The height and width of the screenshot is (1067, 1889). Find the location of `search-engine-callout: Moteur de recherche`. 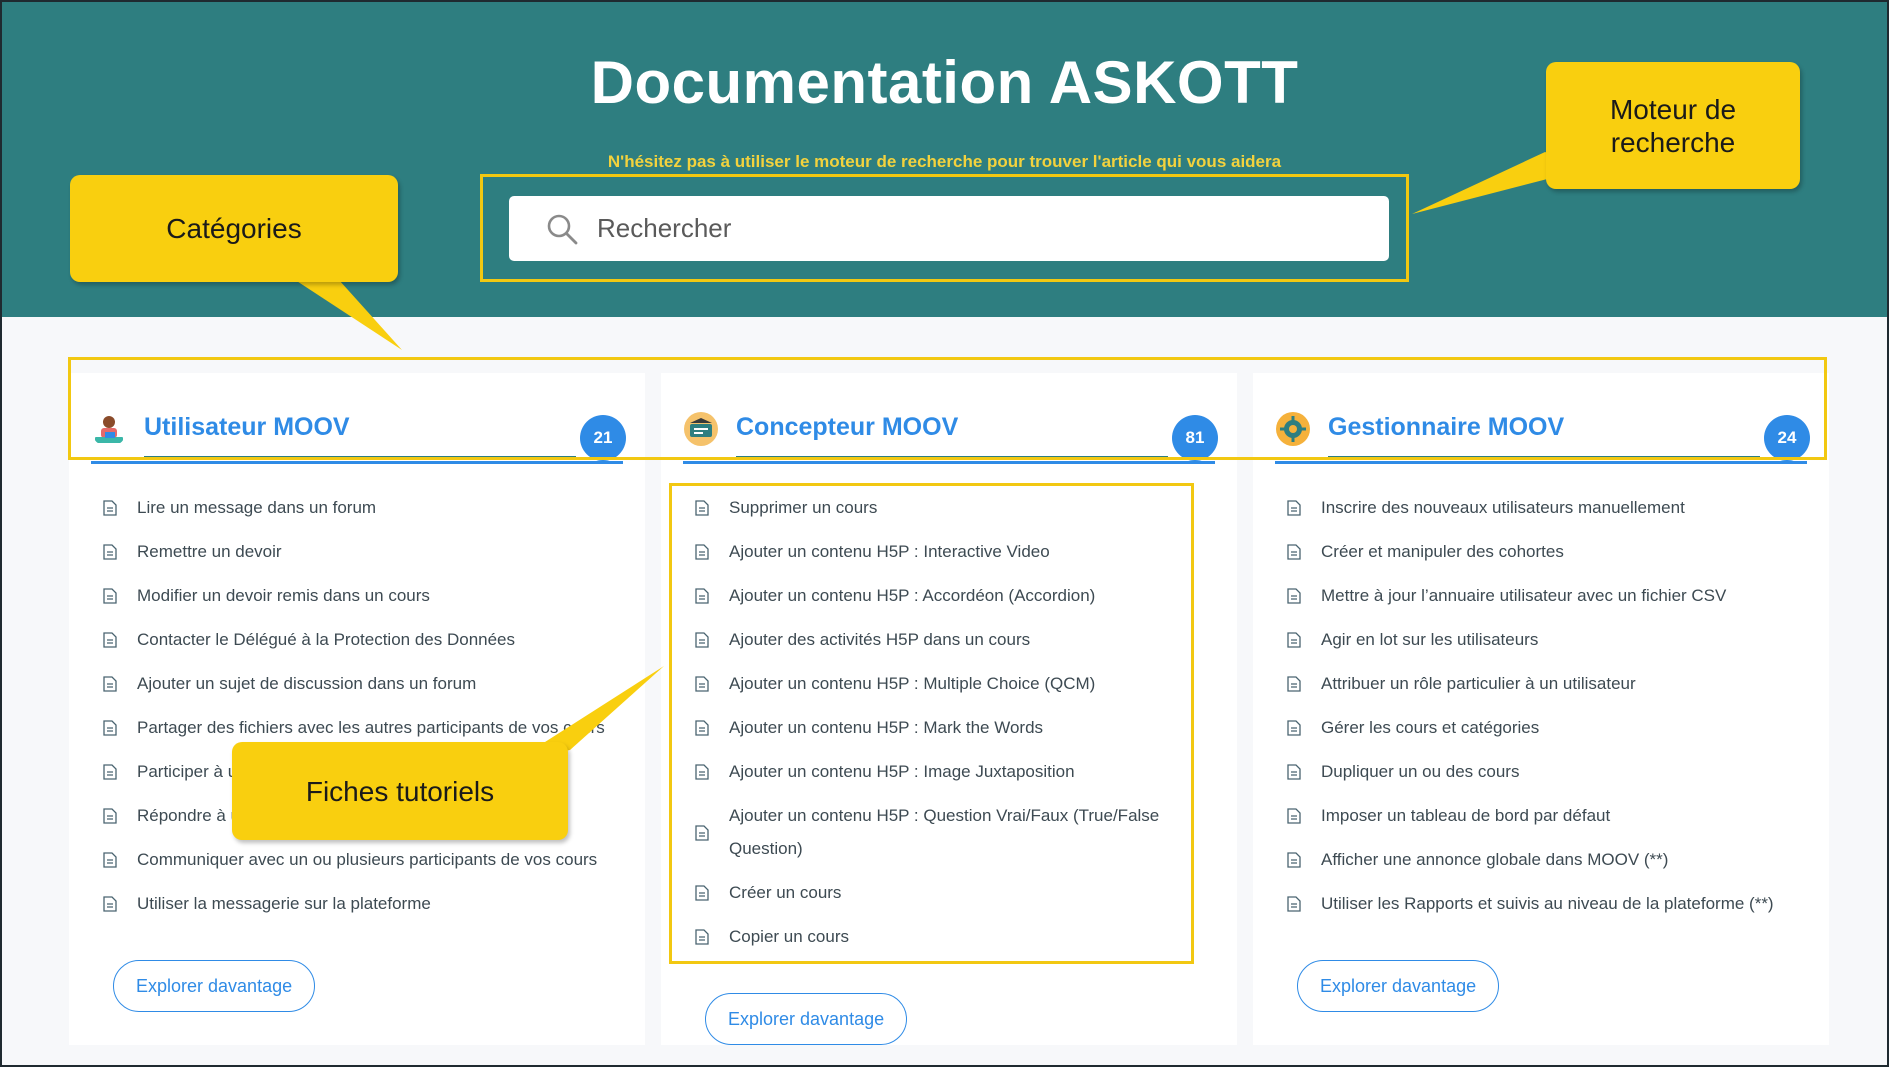

search-engine-callout: Moteur de recherche is located at coordinates (1673, 125).